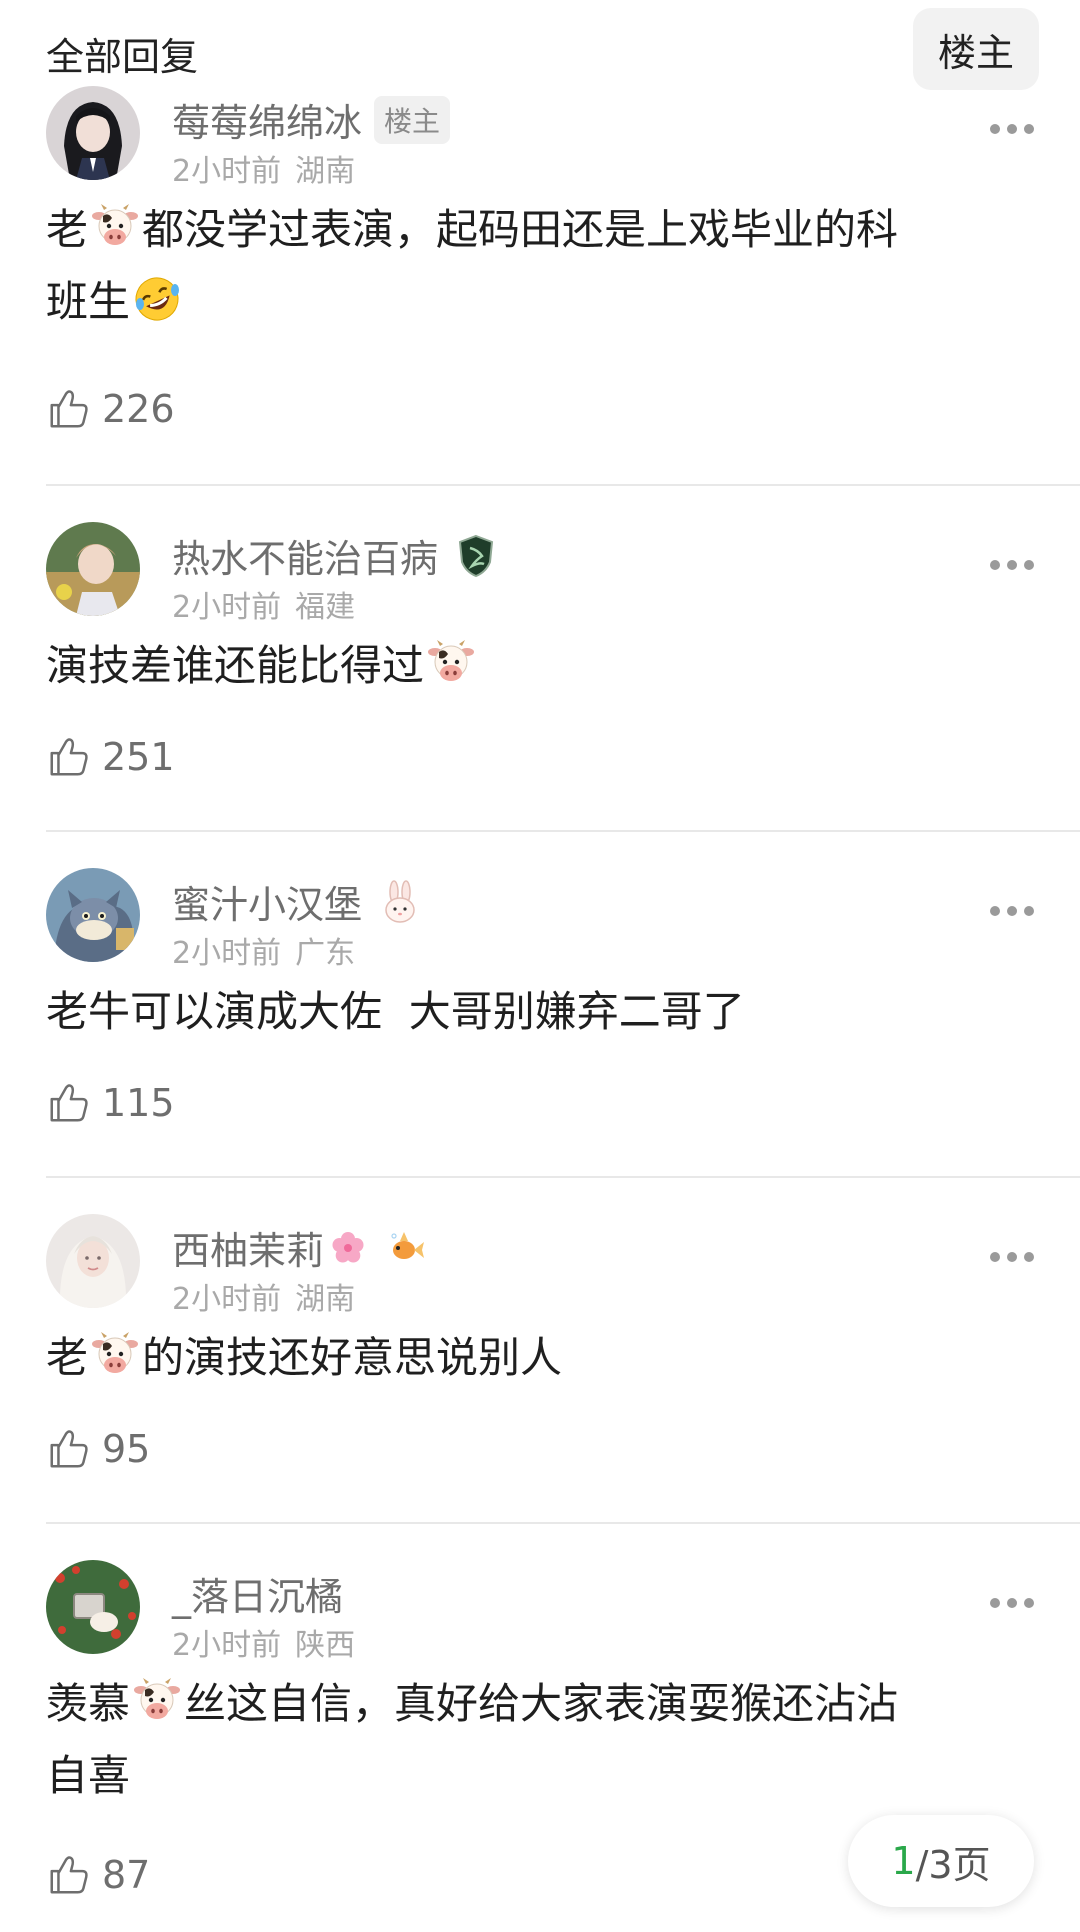 The image size is (1080, 1932). I want to click on like-button: 87, so click(98, 1875).